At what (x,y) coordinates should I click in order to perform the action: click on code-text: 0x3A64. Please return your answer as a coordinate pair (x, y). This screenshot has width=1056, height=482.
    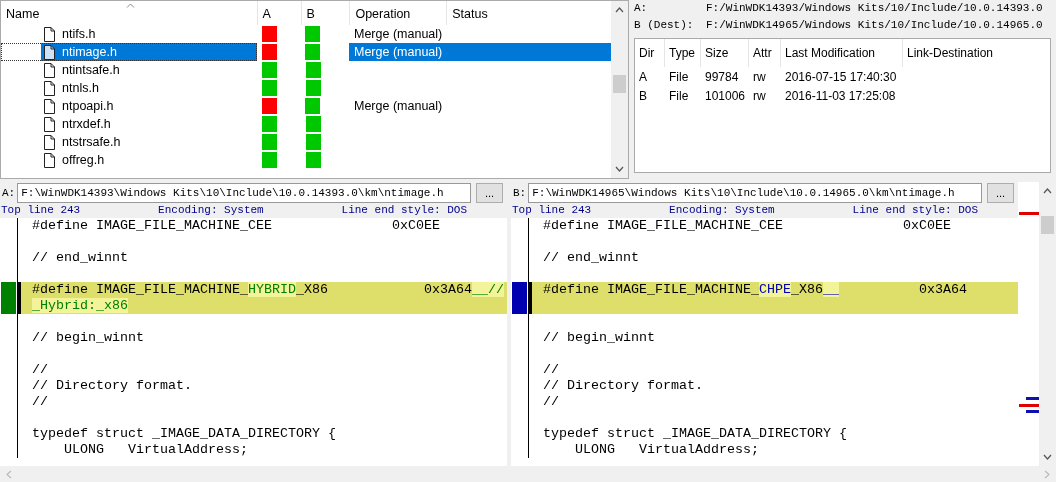
    Looking at the image, I should click on (942, 289).